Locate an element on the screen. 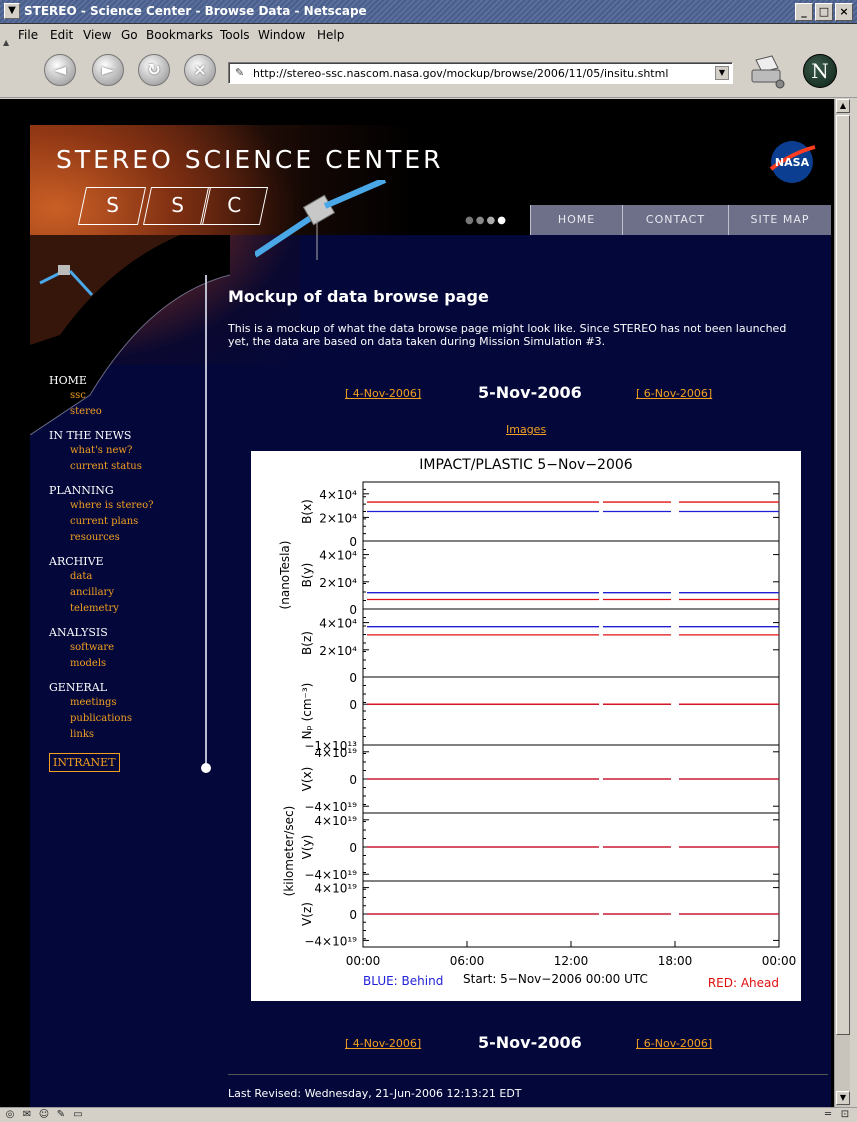 This screenshot has width=857, height=1122. addressbook-icon: ☺ is located at coordinates (44, 1115).